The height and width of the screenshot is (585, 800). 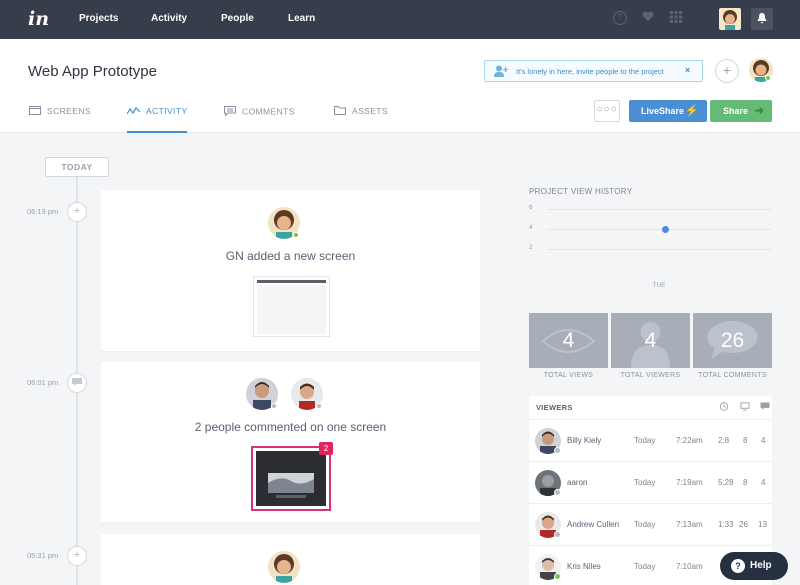 I want to click on total-comments-box: 26, so click(x=732, y=340).